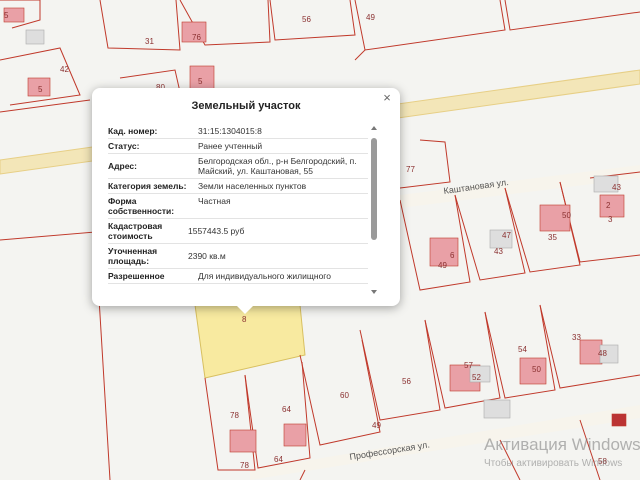 The width and height of the screenshot is (640, 480). What do you see at coordinates (238, 256) in the screenshot?
I see `info-row-area: Уточненная площадь: 2390 кв.м` at bounding box center [238, 256].